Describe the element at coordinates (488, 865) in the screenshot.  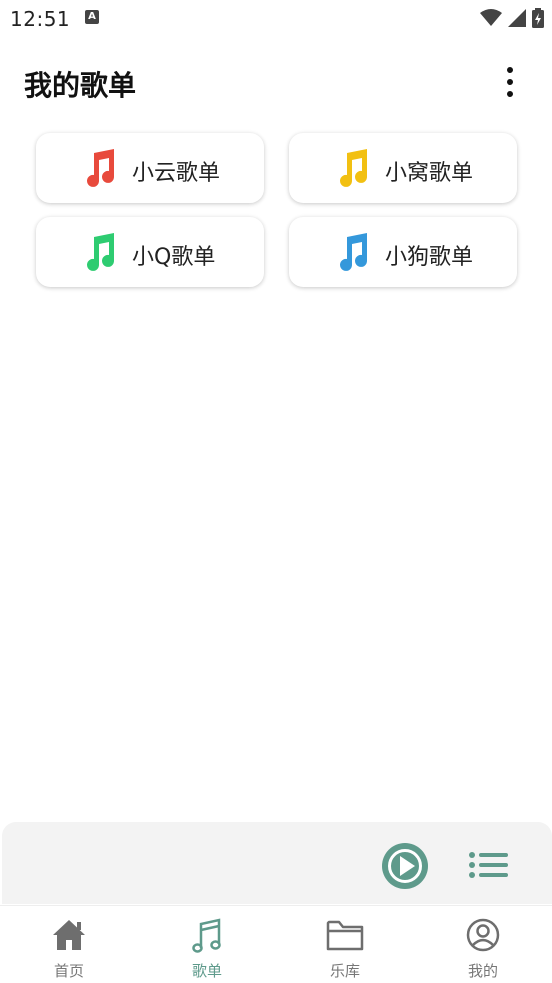
I see `playlist-button` at that location.